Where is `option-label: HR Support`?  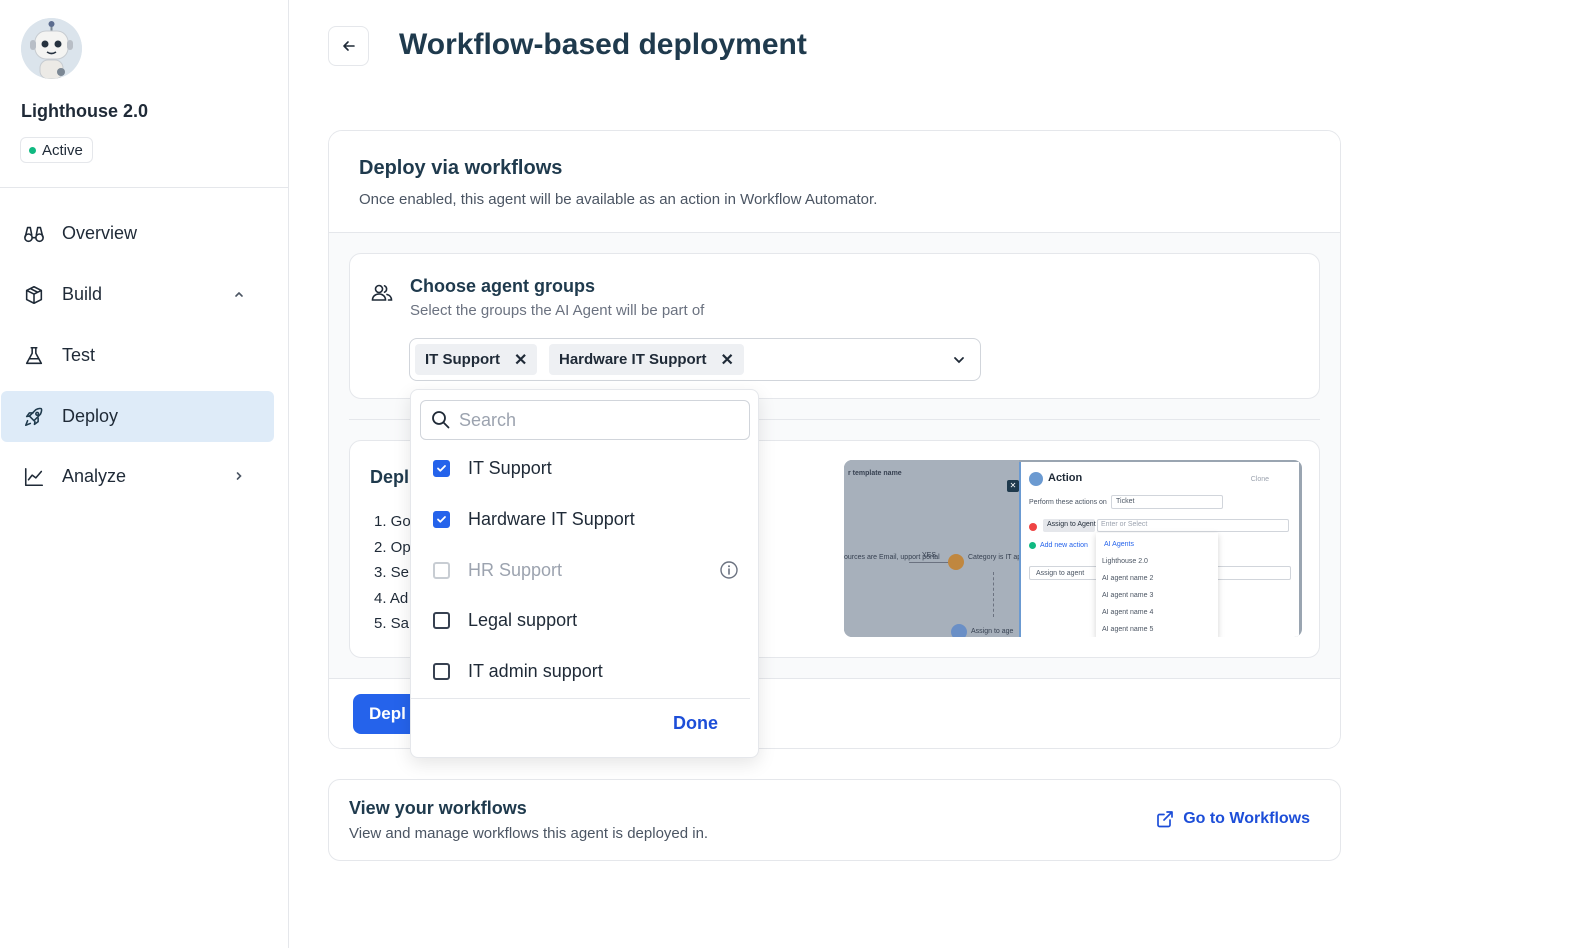 option-label: HR Support is located at coordinates (515, 569).